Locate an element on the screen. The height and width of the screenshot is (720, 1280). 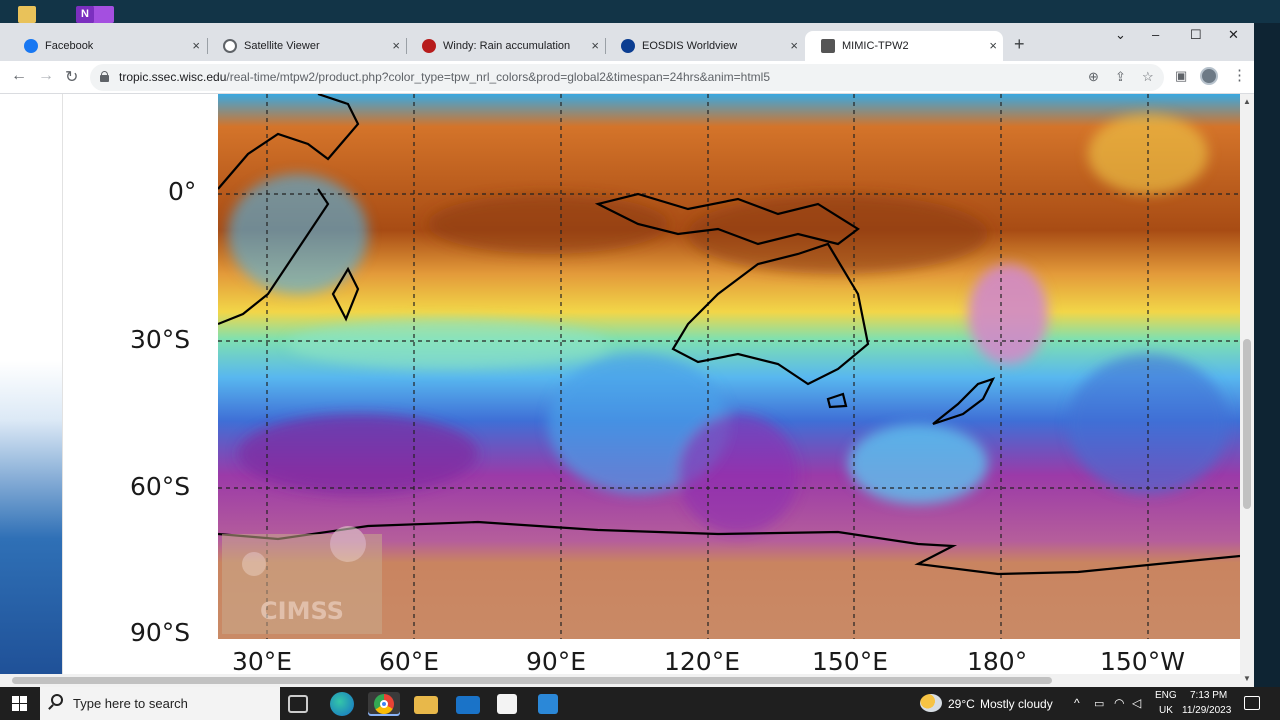
maximize-button: ☐ is located at coordinates (1196, 35).